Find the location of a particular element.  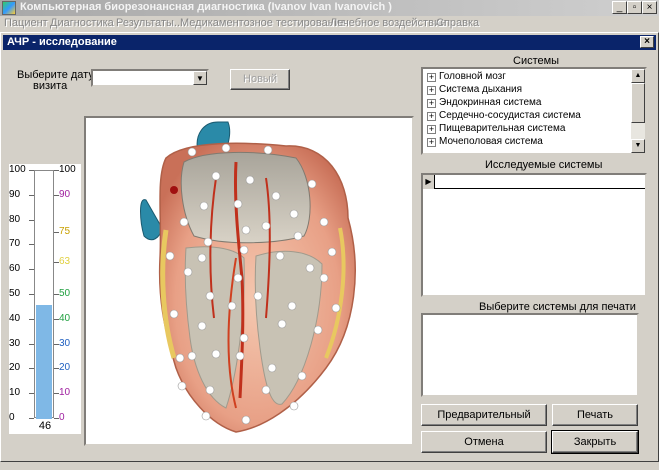

chevron-down-icon: ▼ is located at coordinates (200, 78).